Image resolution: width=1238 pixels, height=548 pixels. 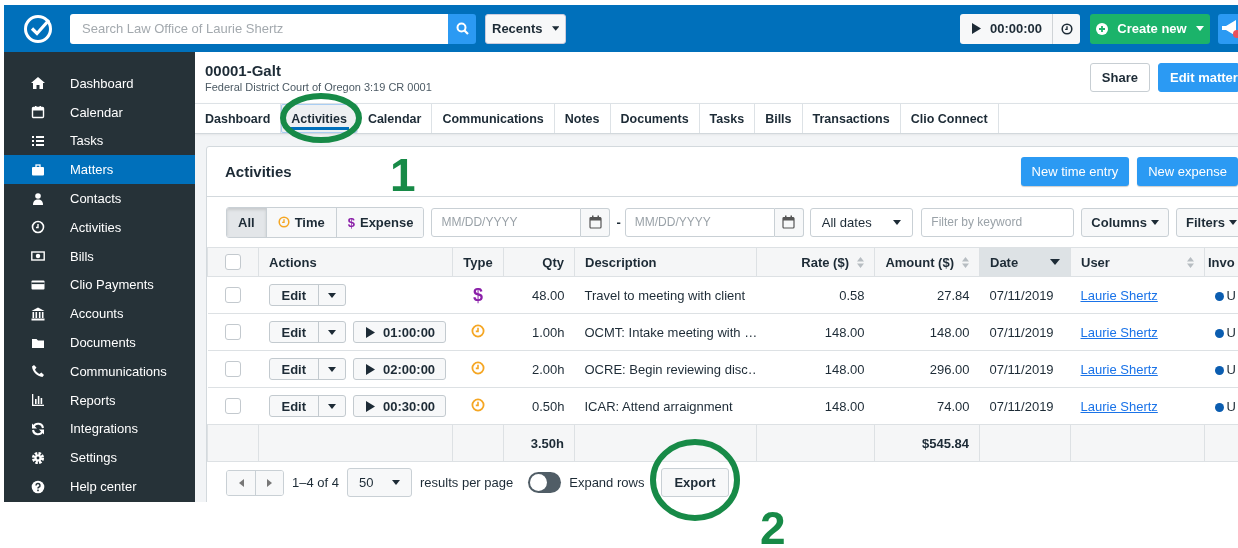 What do you see at coordinates (1055, 262) in the screenshot?
I see `sort-descending-icon` at bounding box center [1055, 262].